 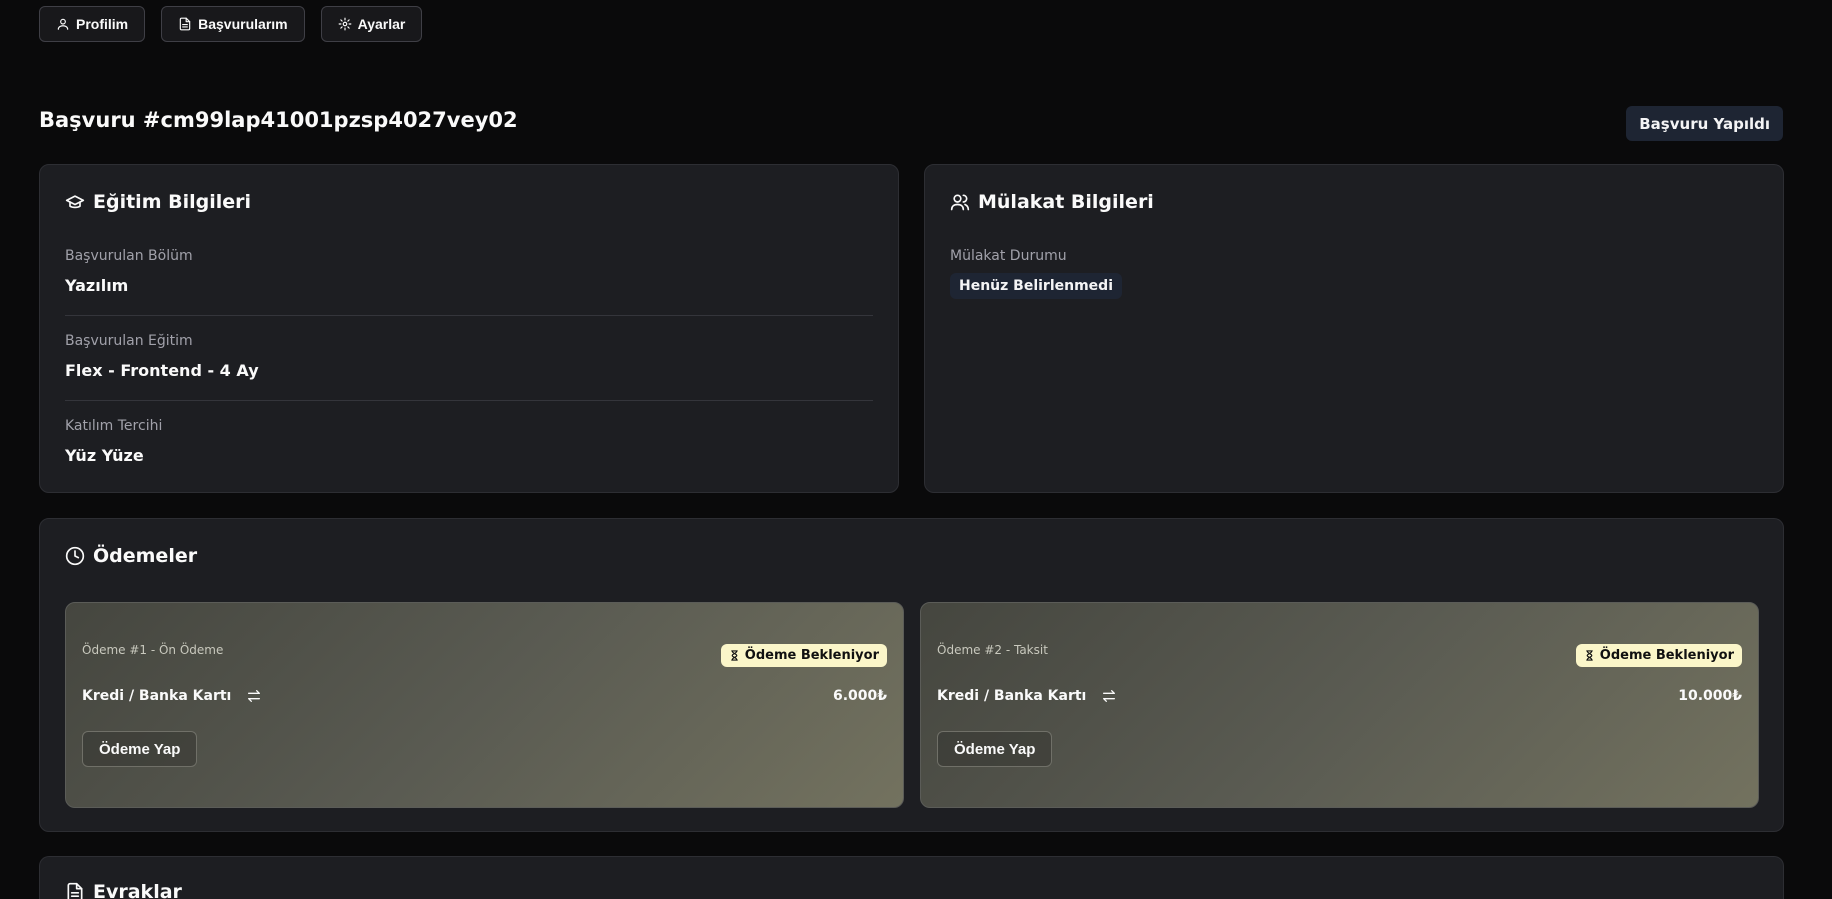 What do you see at coordinates (469, 356) in the screenshot?
I see `program-field: Başvurulan Eğitim Flex - Frontend - 4 Ay` at bounding box center [469, 356].